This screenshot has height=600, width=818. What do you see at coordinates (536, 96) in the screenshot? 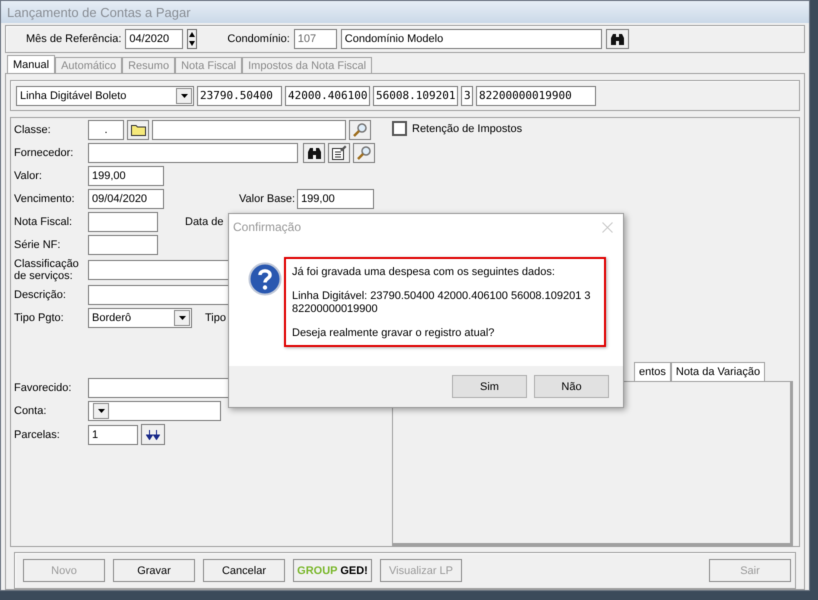
I see `input-field: 82200000019900` at bounding box center [536, 96].